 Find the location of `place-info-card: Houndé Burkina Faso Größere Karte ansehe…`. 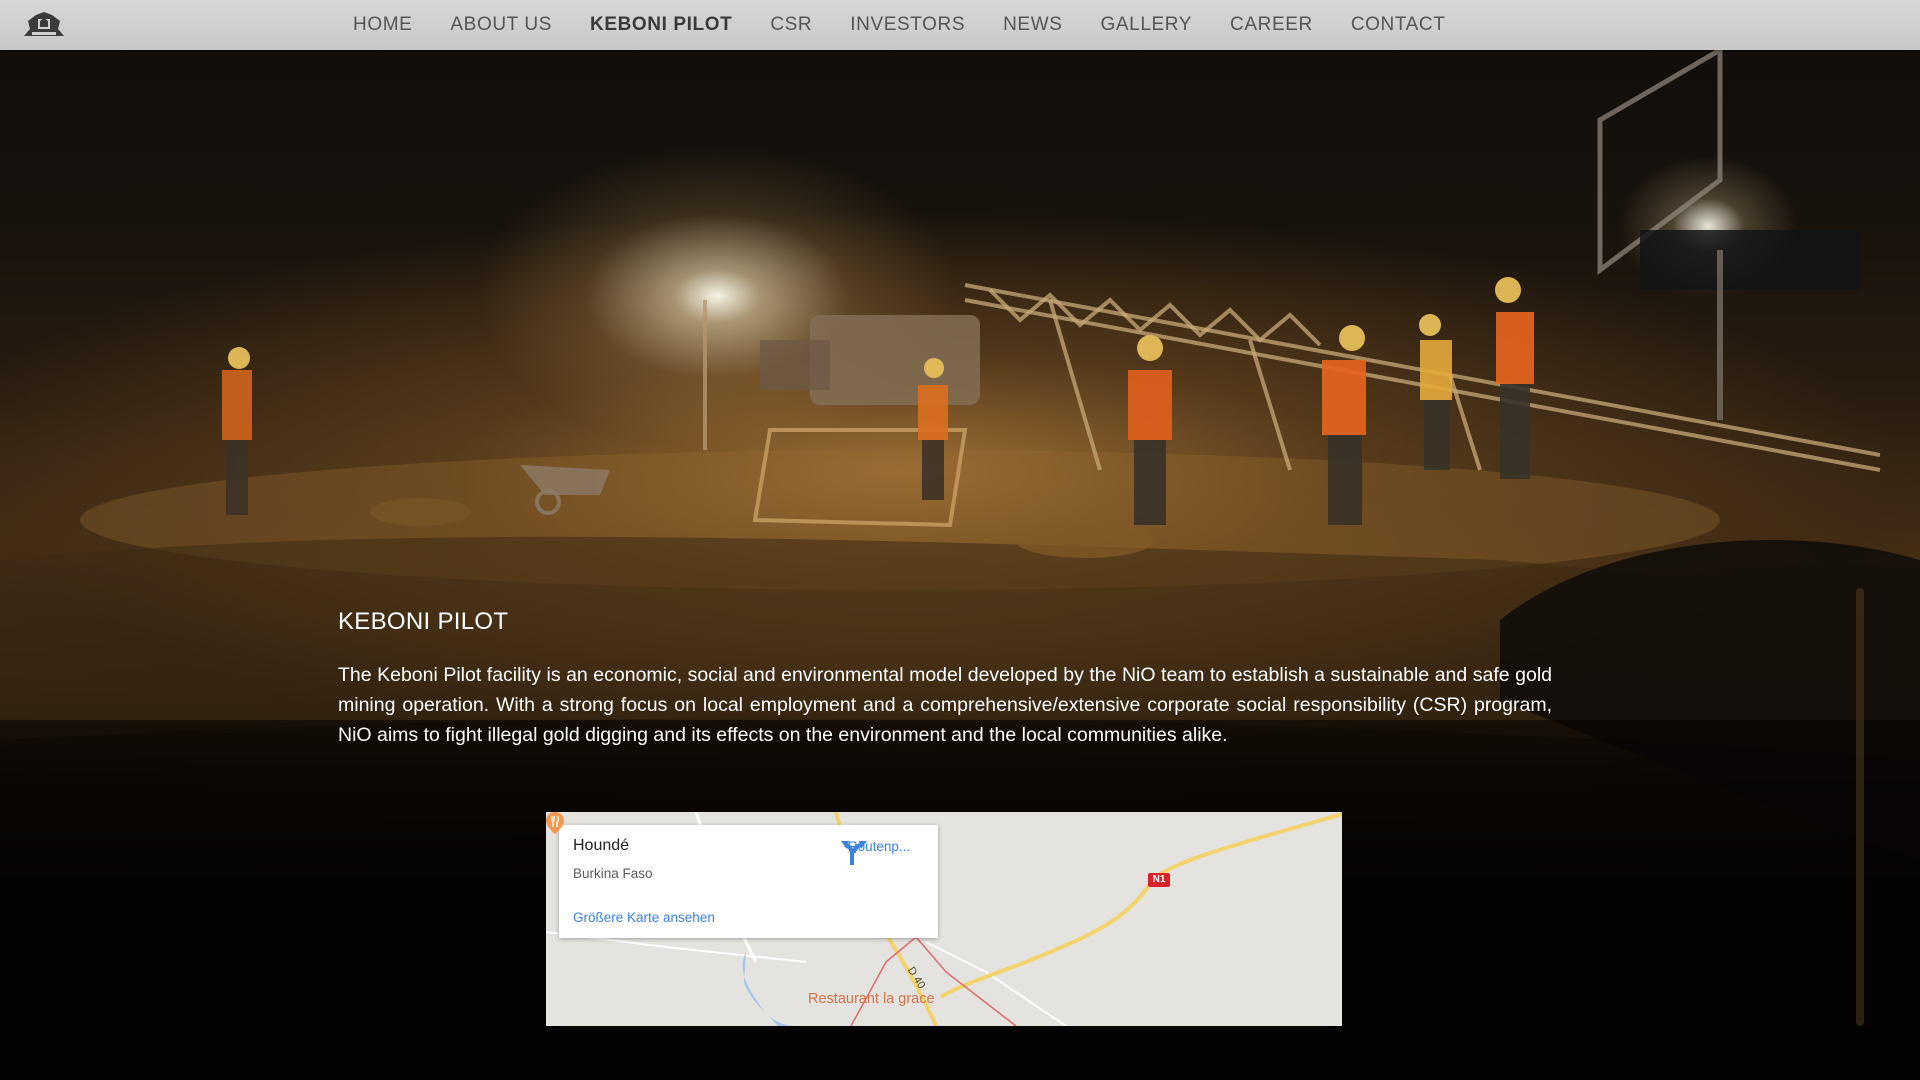

place-info-card: Houndé Burkina Faso Größere Karte ansehe… is located at coordinates (748, 881).